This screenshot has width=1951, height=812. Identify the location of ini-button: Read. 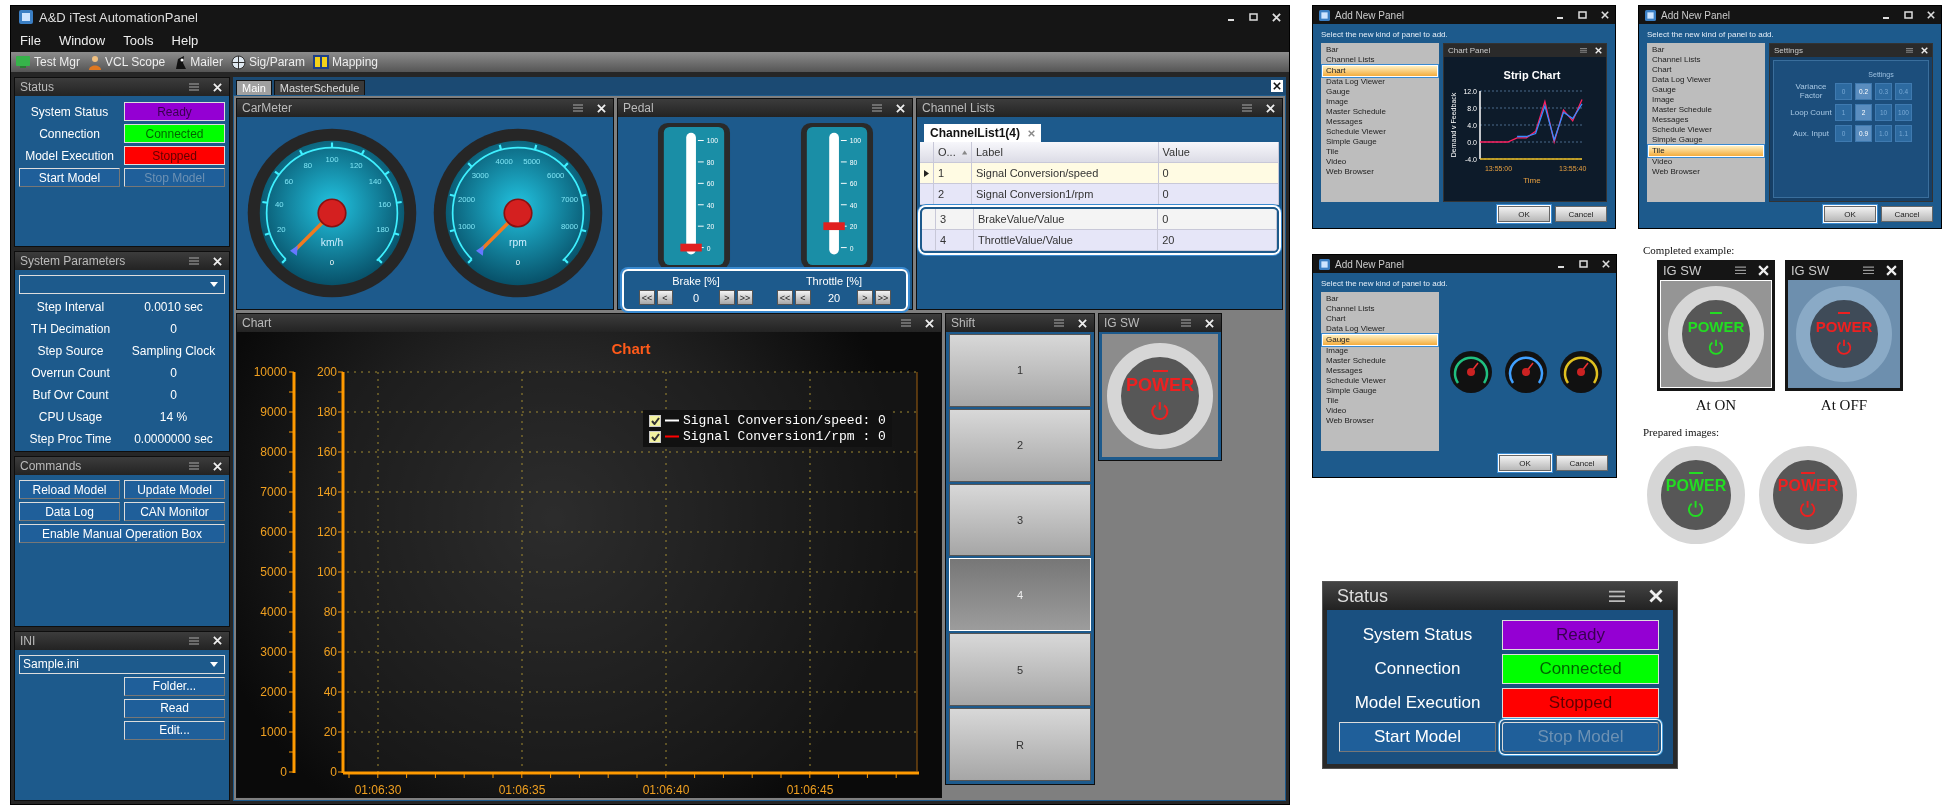
(174, 708).